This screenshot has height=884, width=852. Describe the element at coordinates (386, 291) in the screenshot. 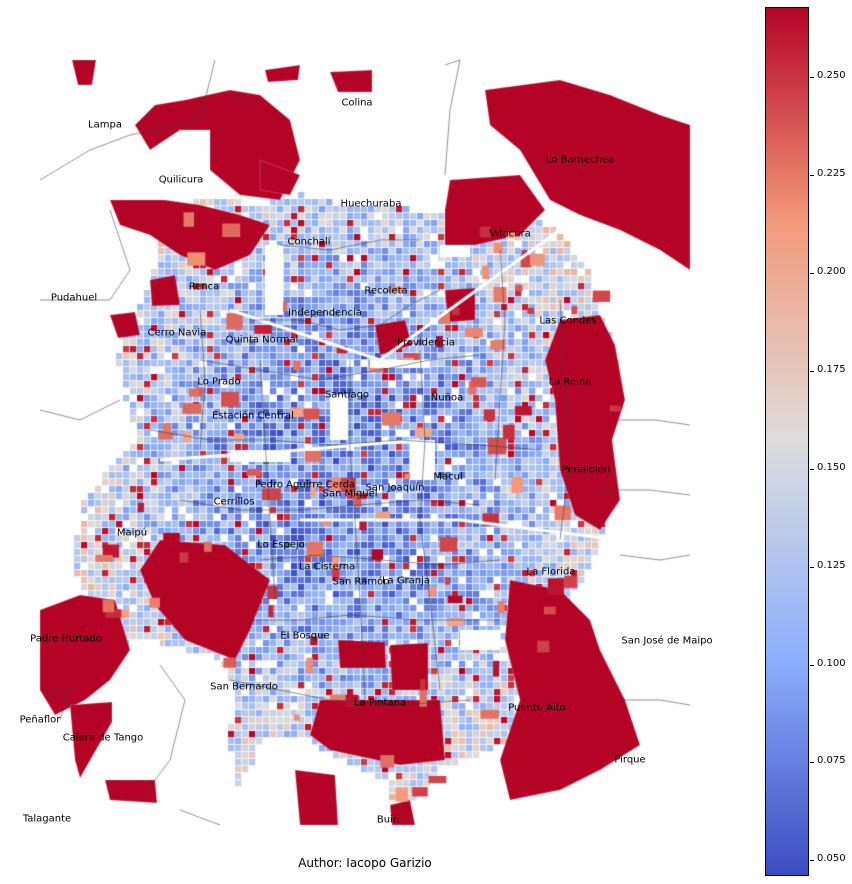

I see `commune-label: Recoleta` at that location.